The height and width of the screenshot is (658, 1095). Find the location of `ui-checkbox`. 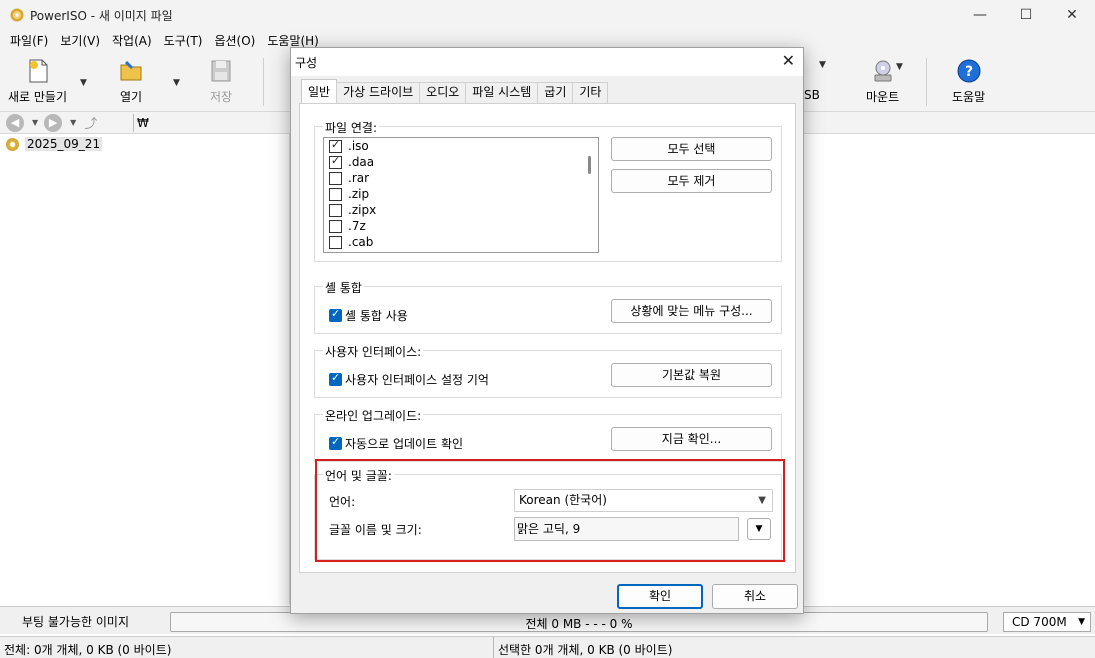

ui-checkbox is located at coordinates (335, 378).